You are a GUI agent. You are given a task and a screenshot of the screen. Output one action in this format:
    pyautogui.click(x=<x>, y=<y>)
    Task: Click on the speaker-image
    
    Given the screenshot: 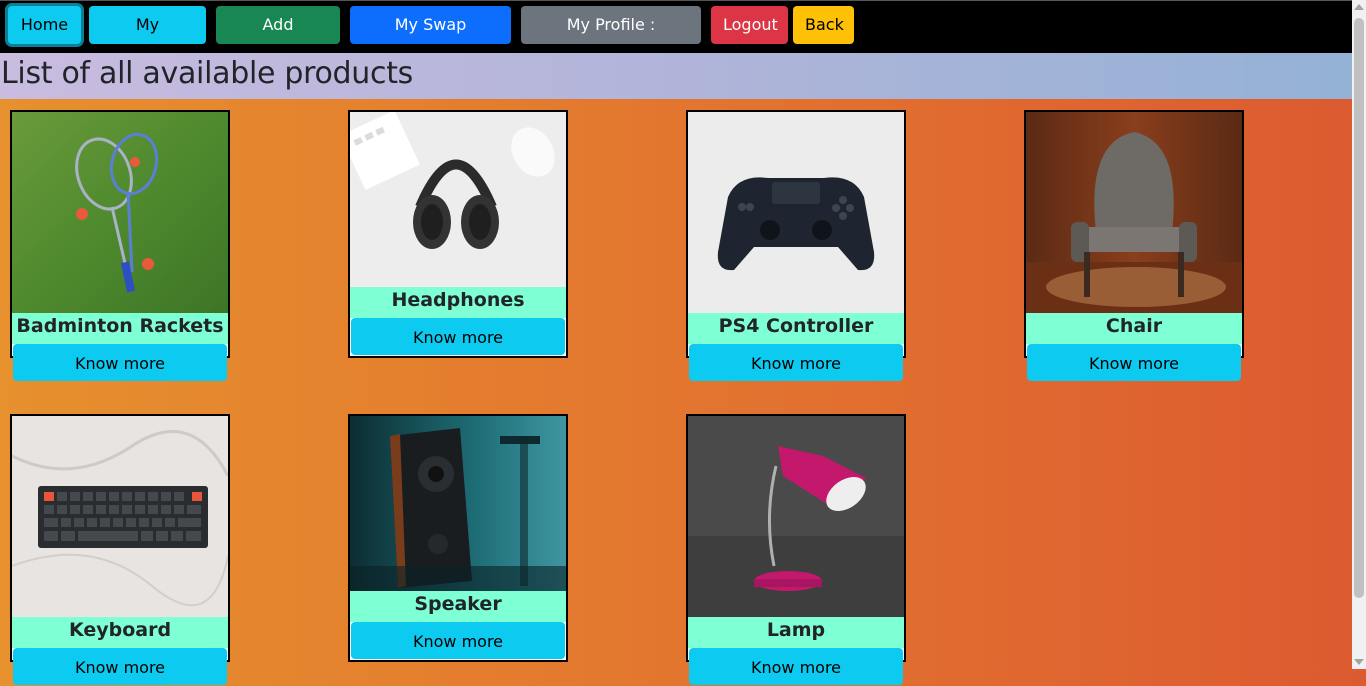 What is the action you would take?
    pyautogui.click(x=458, y=503)
    